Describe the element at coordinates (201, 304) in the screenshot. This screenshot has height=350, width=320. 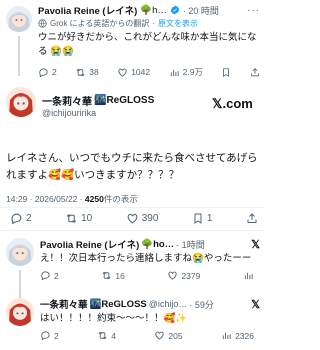
I see `tweet-time: · 59分` at that location.